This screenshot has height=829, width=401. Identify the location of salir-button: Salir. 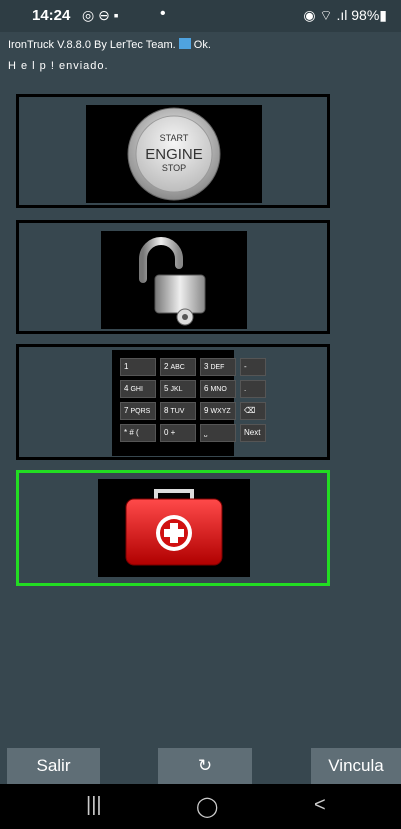
(53, 766).